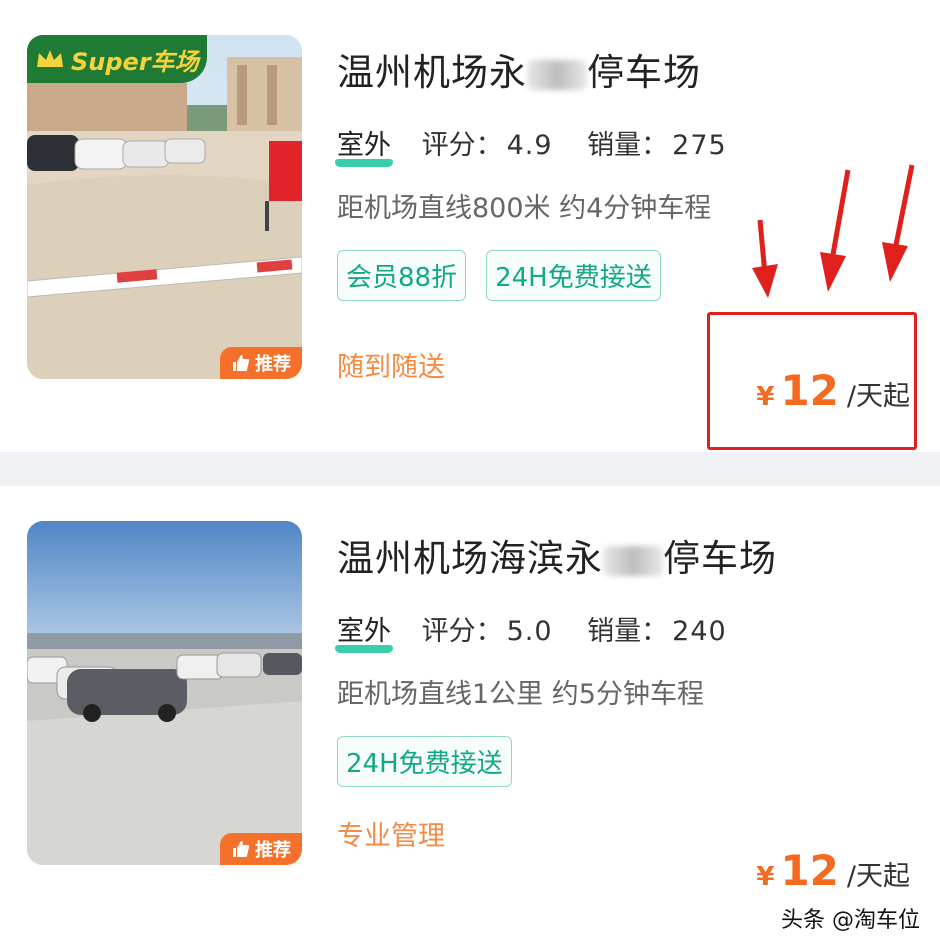 The height and width of the screenshot is (950, 940). Describe the element at coordinates (520, 694) in the screenshot. I see `distance-text: 距机场直线1公里 约5分钟车程` at that location.